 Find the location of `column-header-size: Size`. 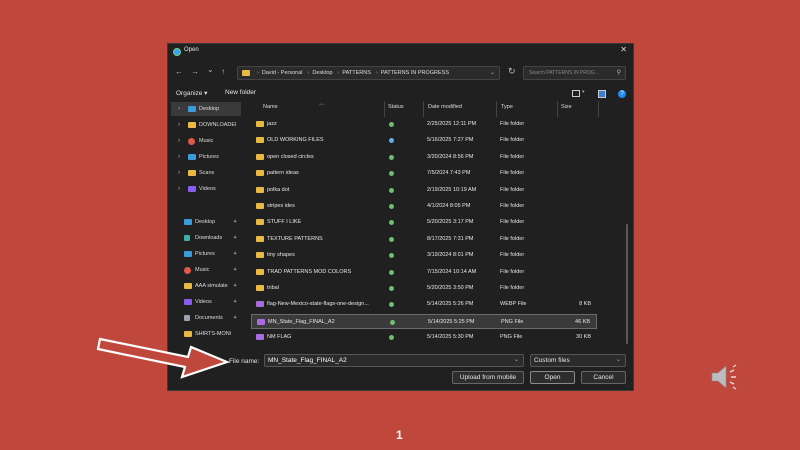

column-header-size: Size is located at coordinates (566, 110).